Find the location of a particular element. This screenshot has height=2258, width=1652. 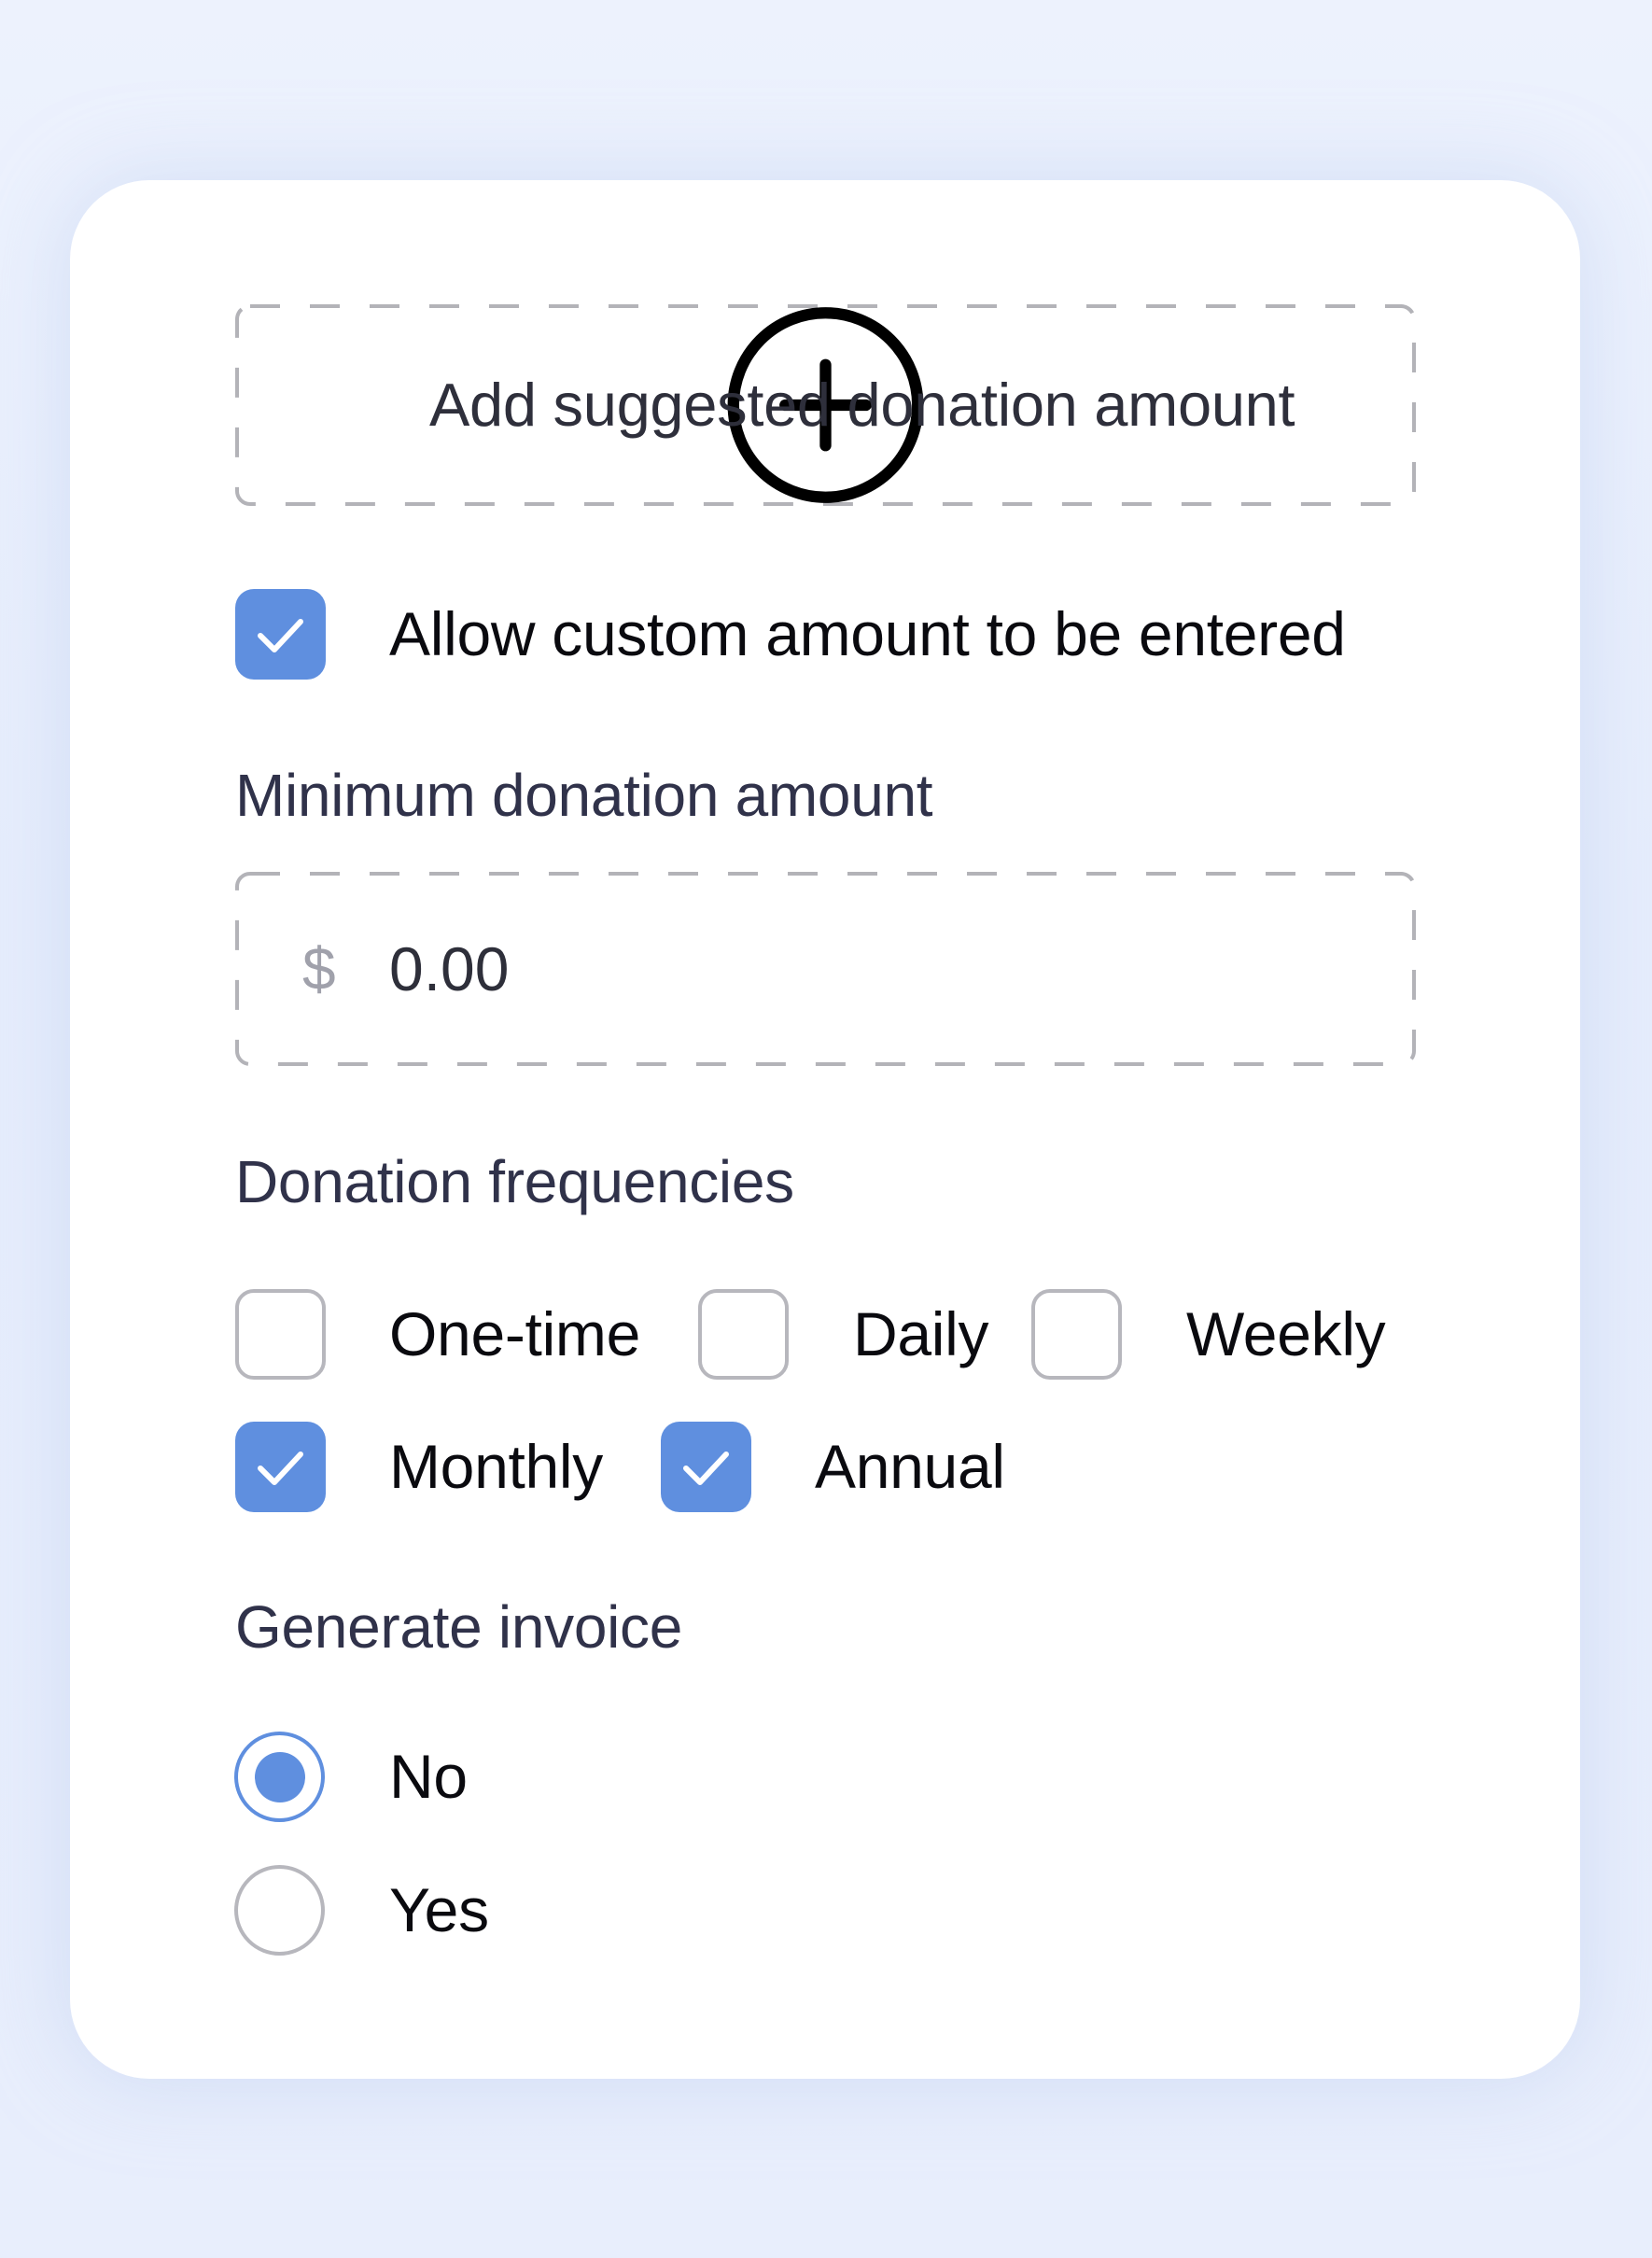

frequency-annual-checkbox is located at coordinates (706, 1467).